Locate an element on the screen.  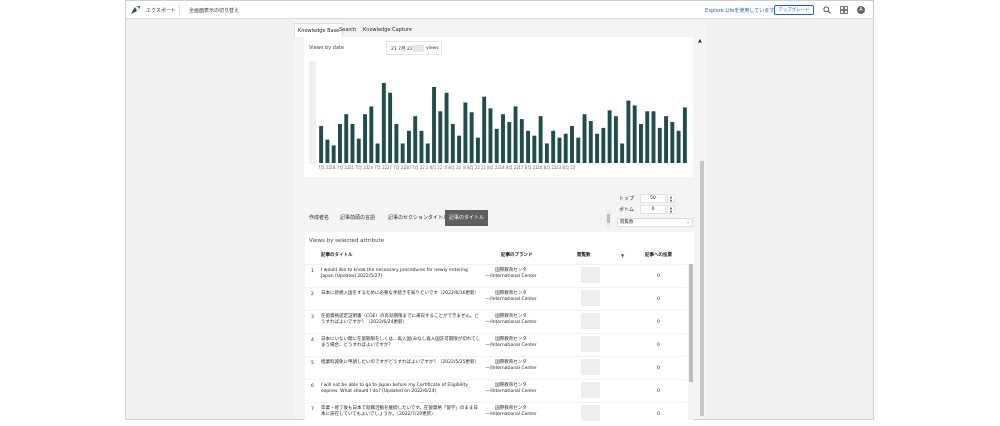
metric-list-scrollbar is located at coordinates (608, 219).